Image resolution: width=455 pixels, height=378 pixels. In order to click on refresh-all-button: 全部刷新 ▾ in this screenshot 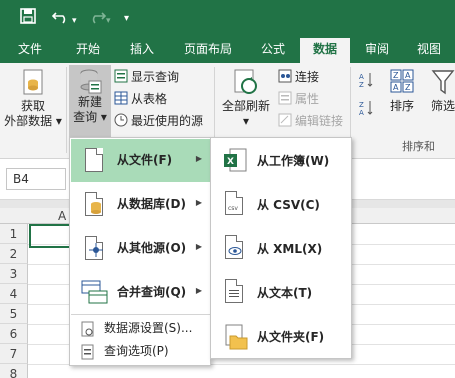, I will do `click(246, 98)`.